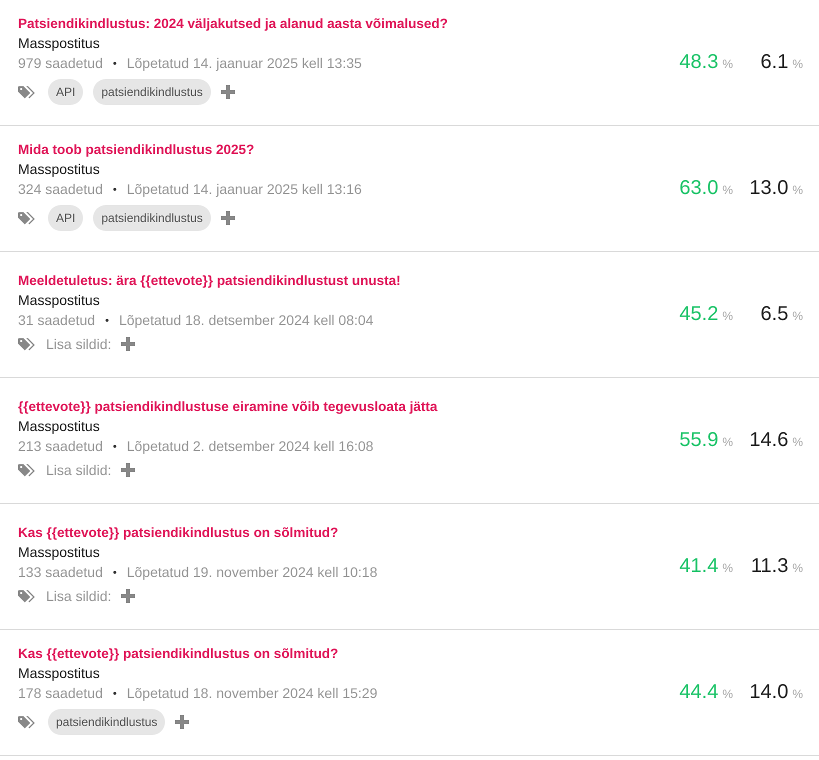  I want to click on open-rate-value: 45.2, so click(698, 314).